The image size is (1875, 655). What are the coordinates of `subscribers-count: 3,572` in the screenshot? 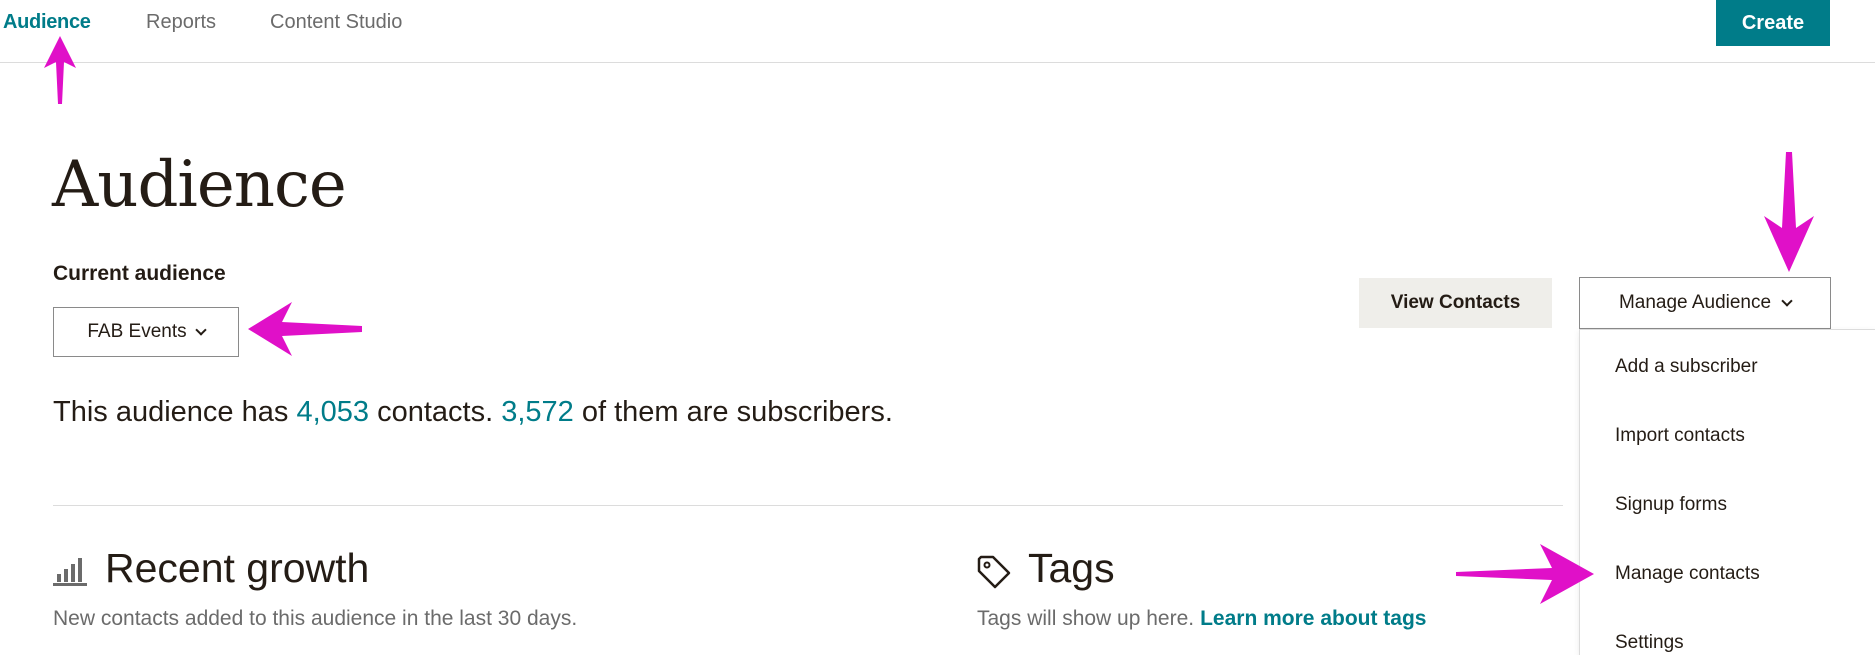 It's located at (537, 412).